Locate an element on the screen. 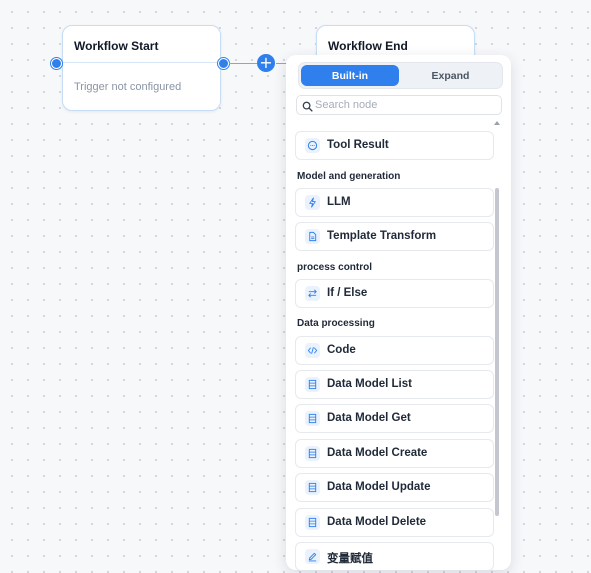 The height and width of the screenshot is (573, 591). node-status-text: Trigger not configured is located at coordinates (128, 87).